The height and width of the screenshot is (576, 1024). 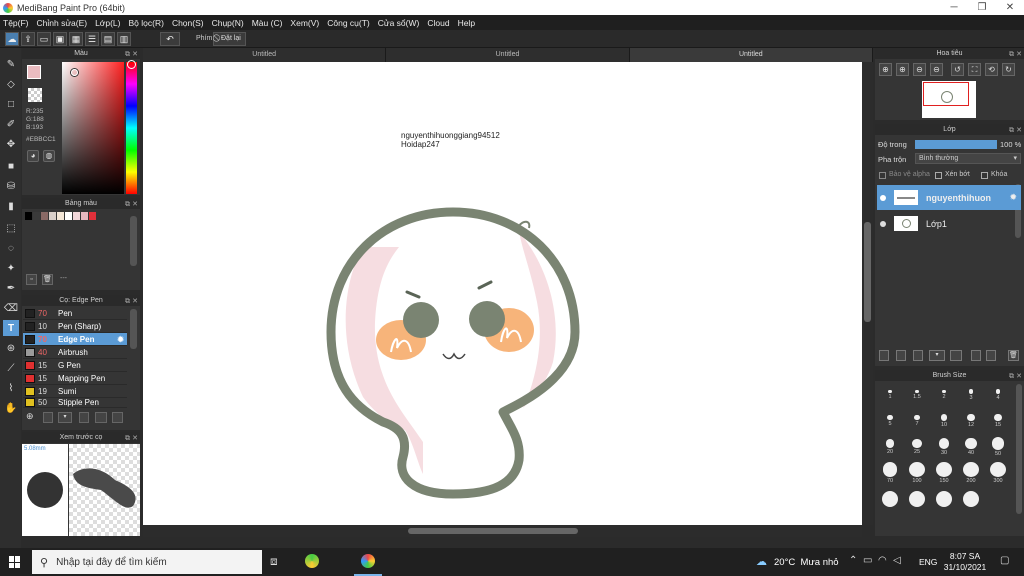 I want to click on canvas-vertical-scrollbar, so click(x=867, y=293).